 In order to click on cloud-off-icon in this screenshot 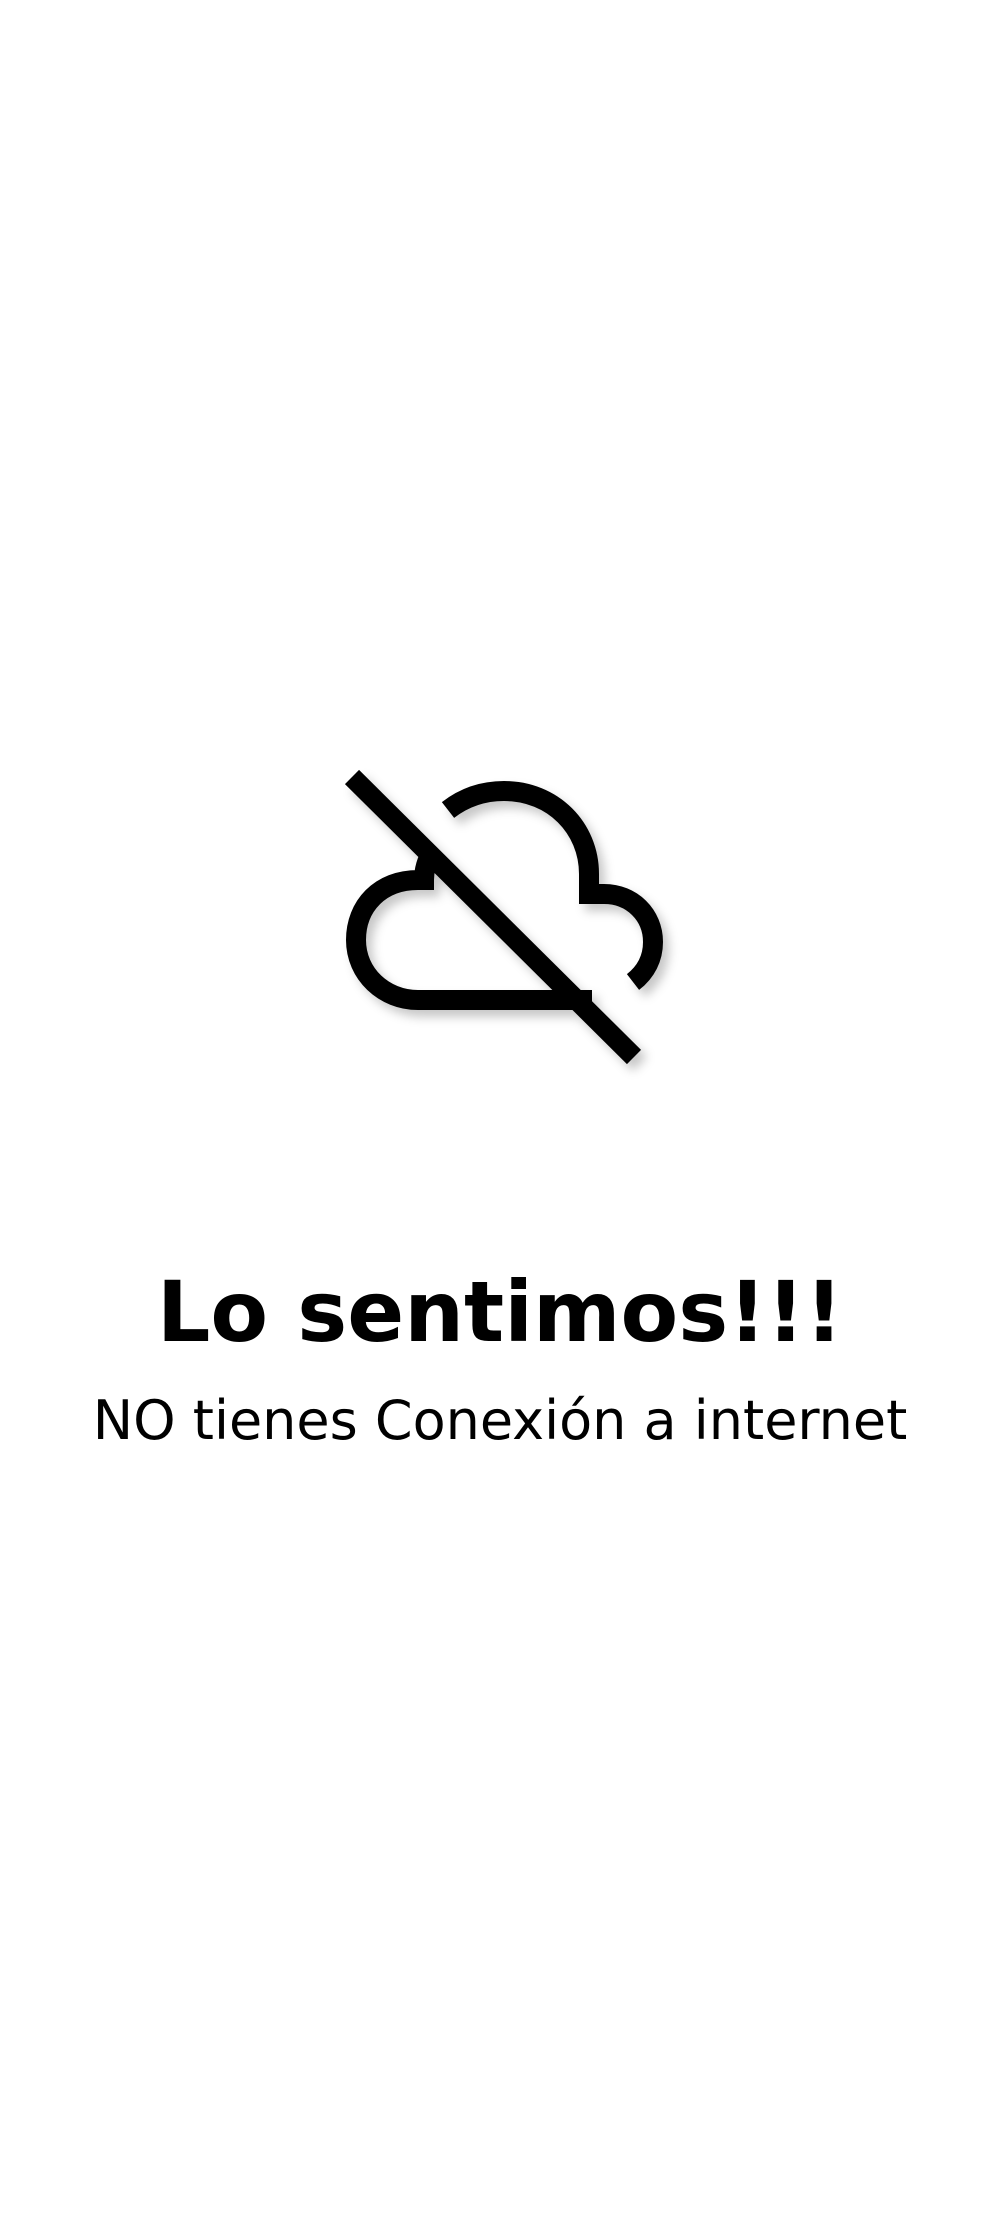, I will do `click(498, 917)`.